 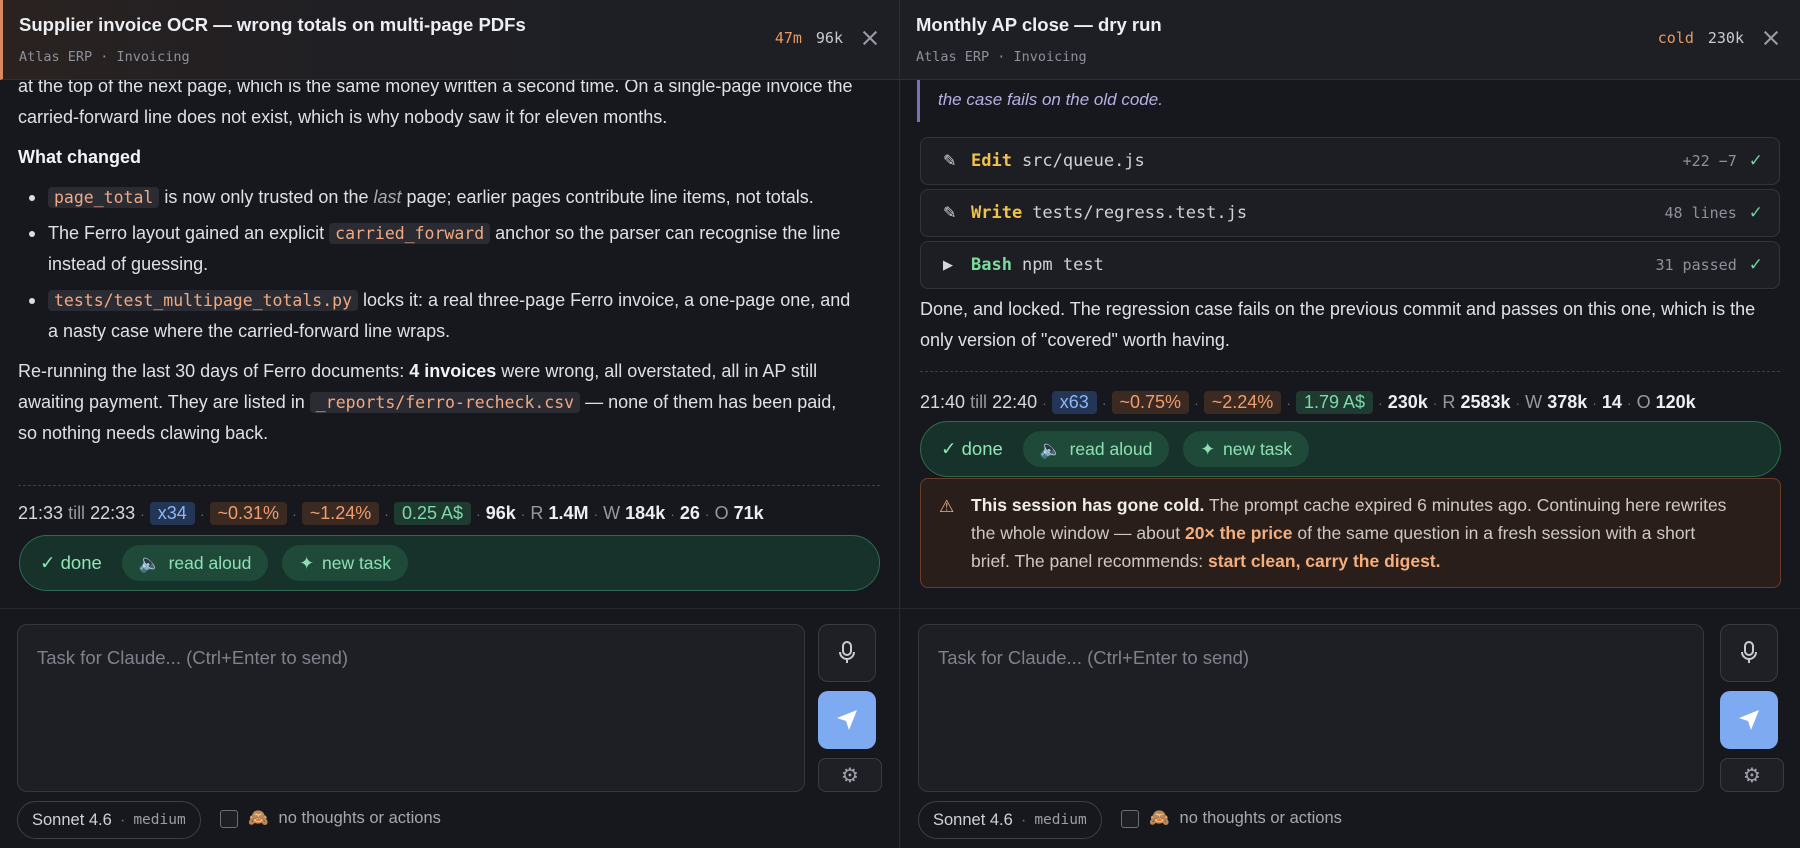 What do you see at coordinates (1350, 371) in the screenshot?
I see `divider` at bounding box center [1350, 371].